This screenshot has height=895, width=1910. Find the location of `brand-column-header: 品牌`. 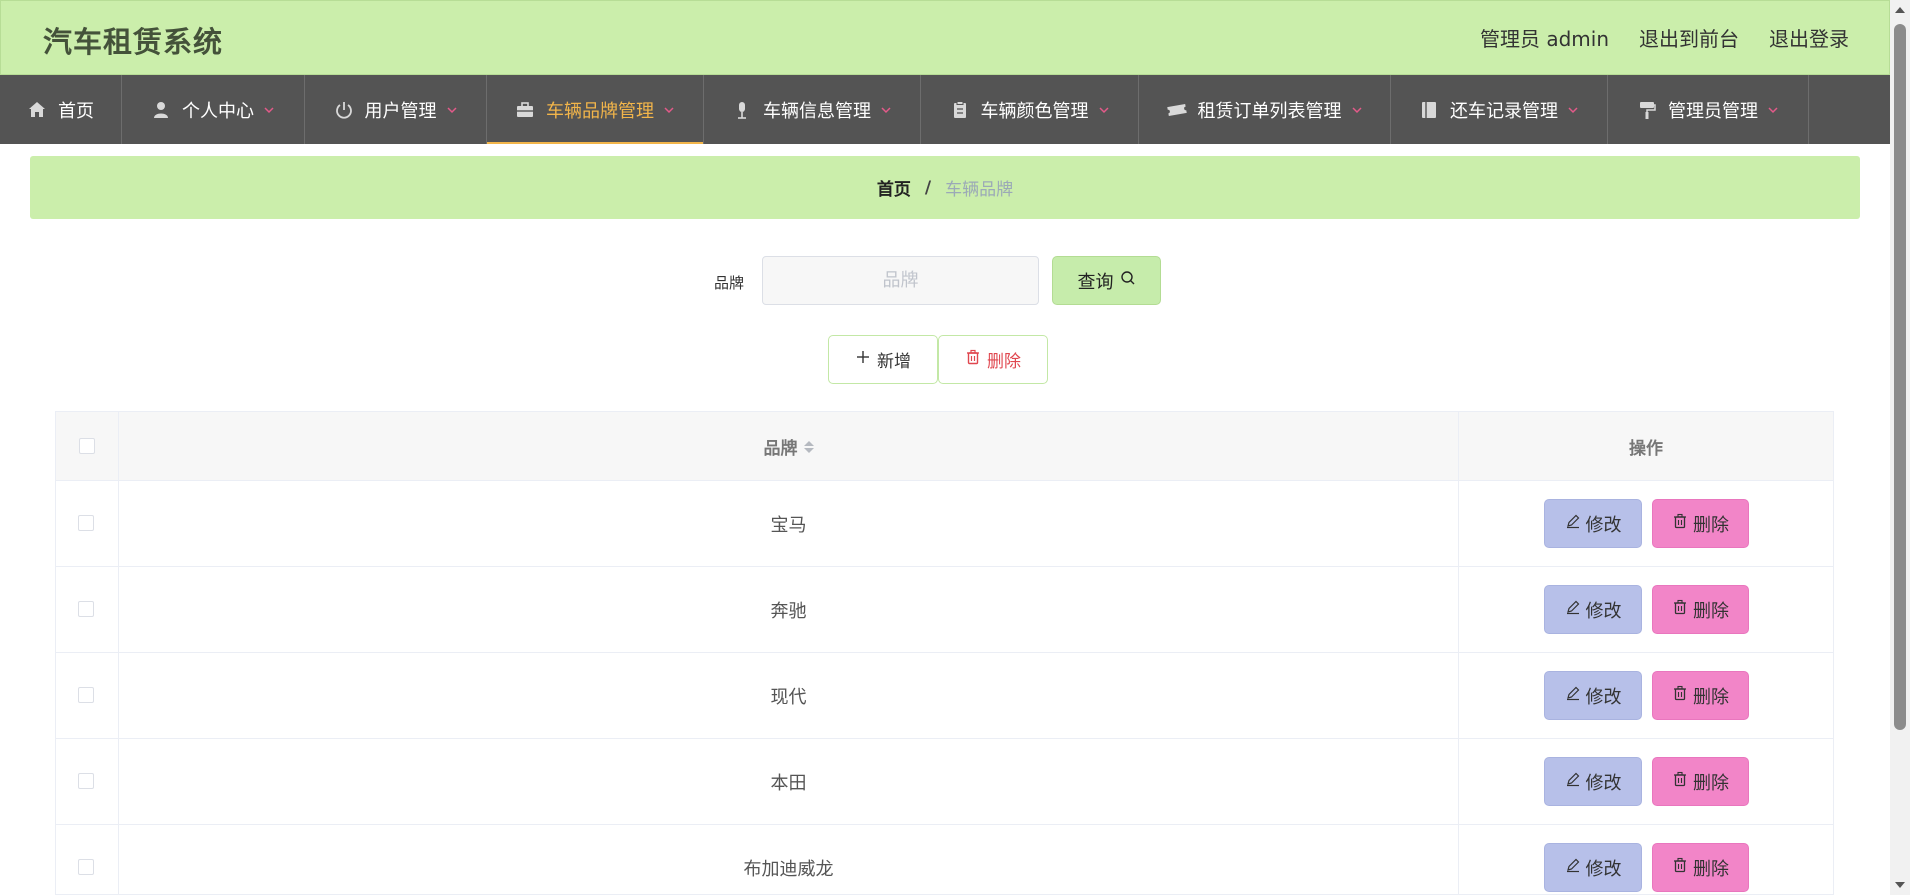

brand-column-header: 品牌 is located at coordinates (789, 446).